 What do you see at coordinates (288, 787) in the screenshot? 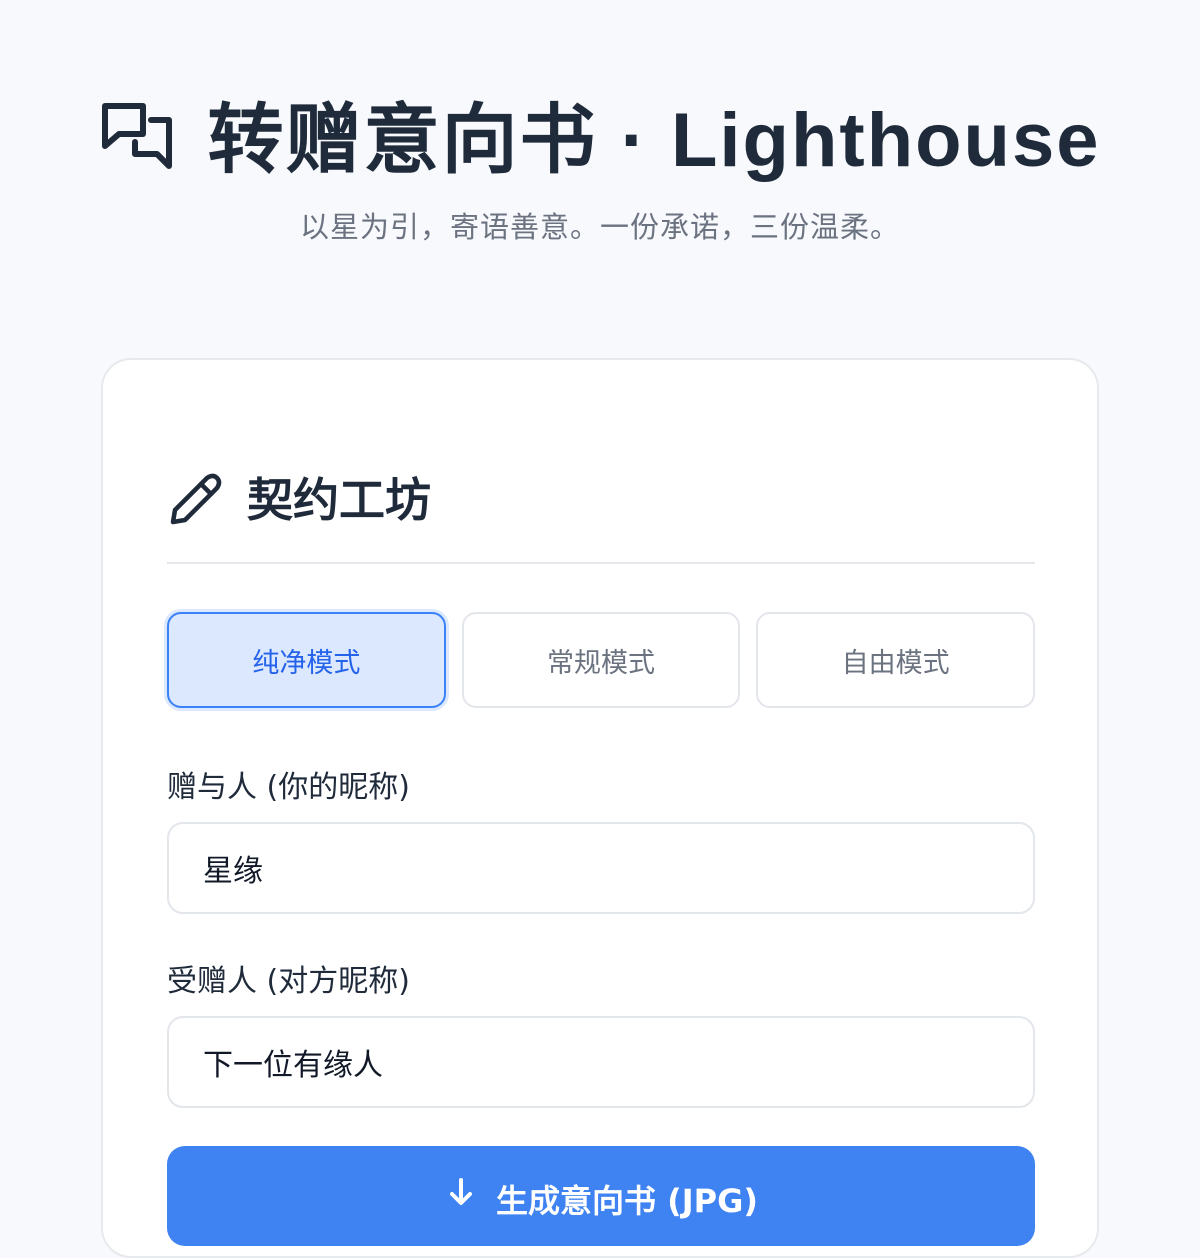
I see `giver-label: 赠与人 (你的昵称)` at bounding box center [288, 787].